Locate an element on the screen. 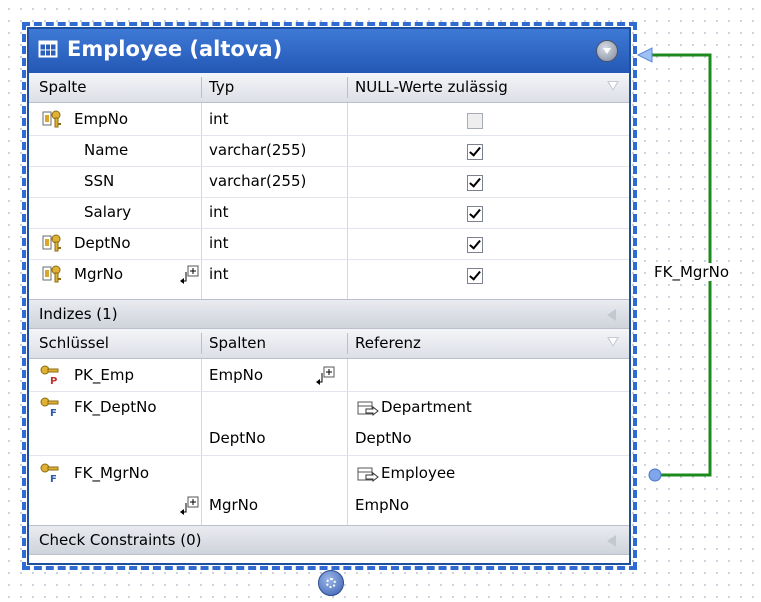 The height and width of the screenshot is (602, 761). key-header-schluessel: Schlüssel is located at coordinates (74, 343).